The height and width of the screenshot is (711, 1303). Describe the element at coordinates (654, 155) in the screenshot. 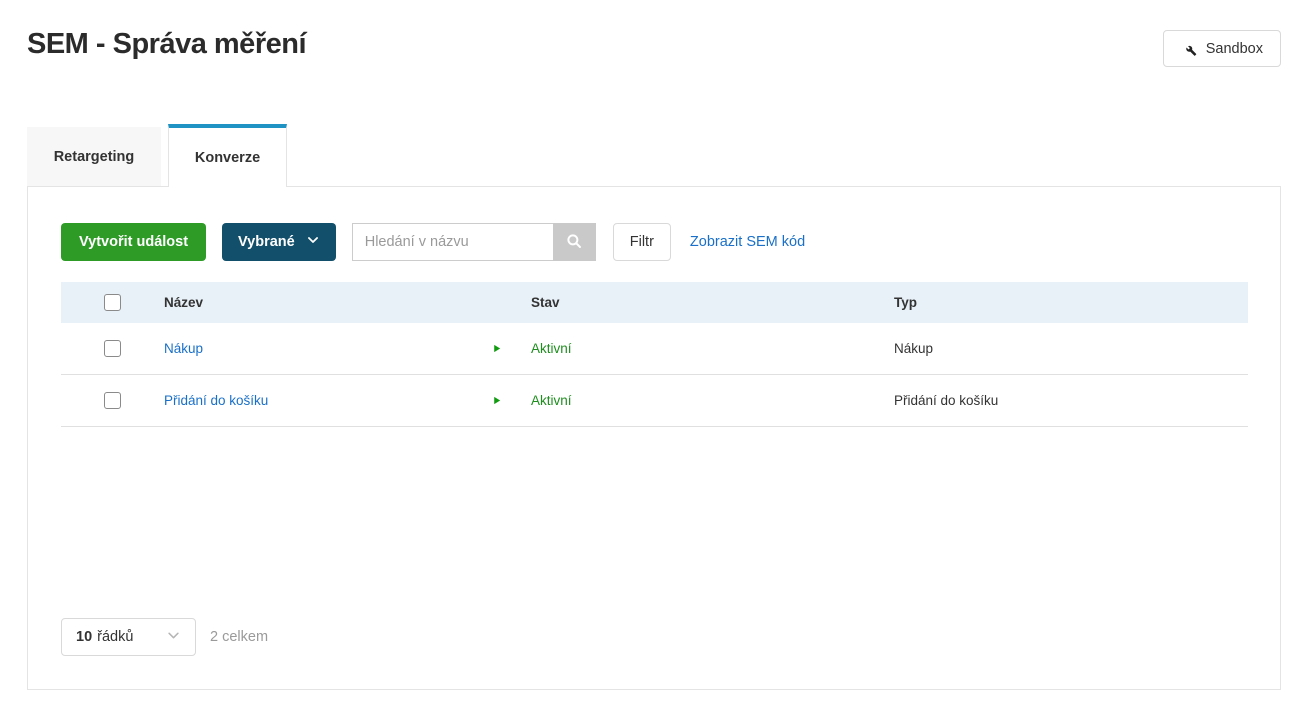

I see `tab-bar: Retargeting Konverze` at that location.